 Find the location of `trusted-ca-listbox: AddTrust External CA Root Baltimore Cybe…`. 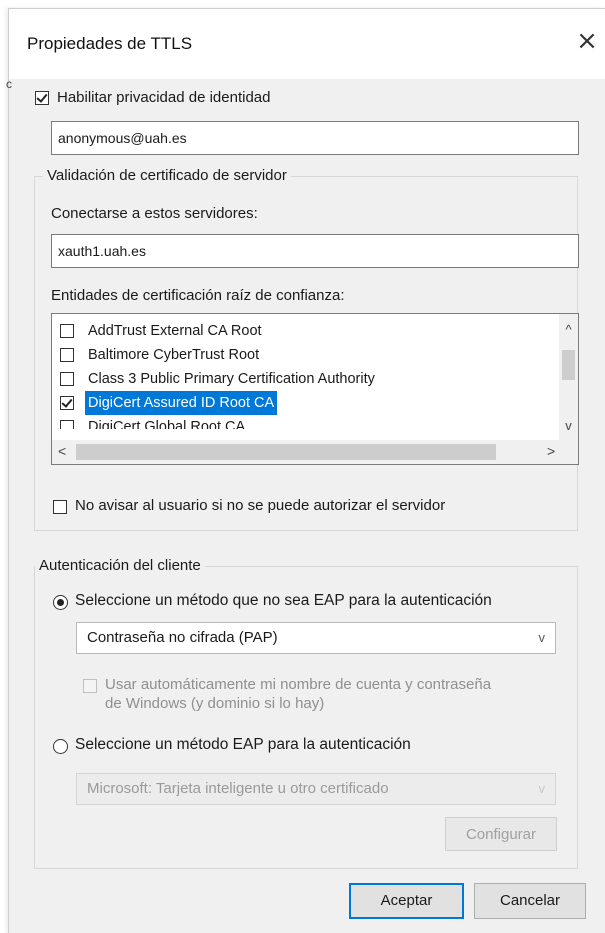

trusted-ca-listbox: AddTrust External CA Root Baltimore Cybe… is located at coordinates (315, 389).